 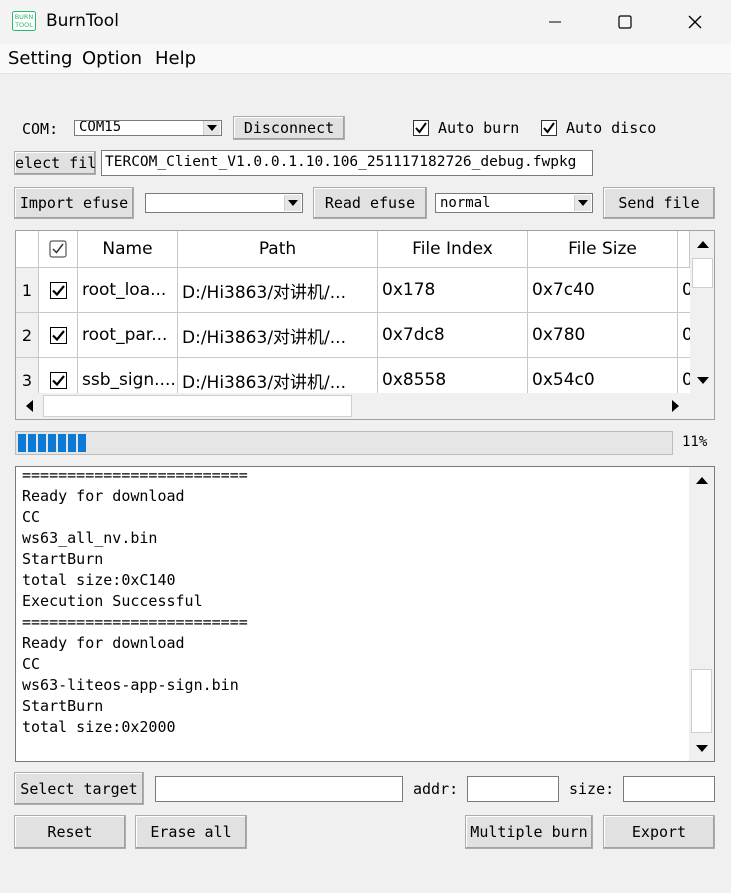 What do you see at coordinates (55, 163) in the screenshot?
I see `select-file-button: elect fil` at bounding box center [55, 163].